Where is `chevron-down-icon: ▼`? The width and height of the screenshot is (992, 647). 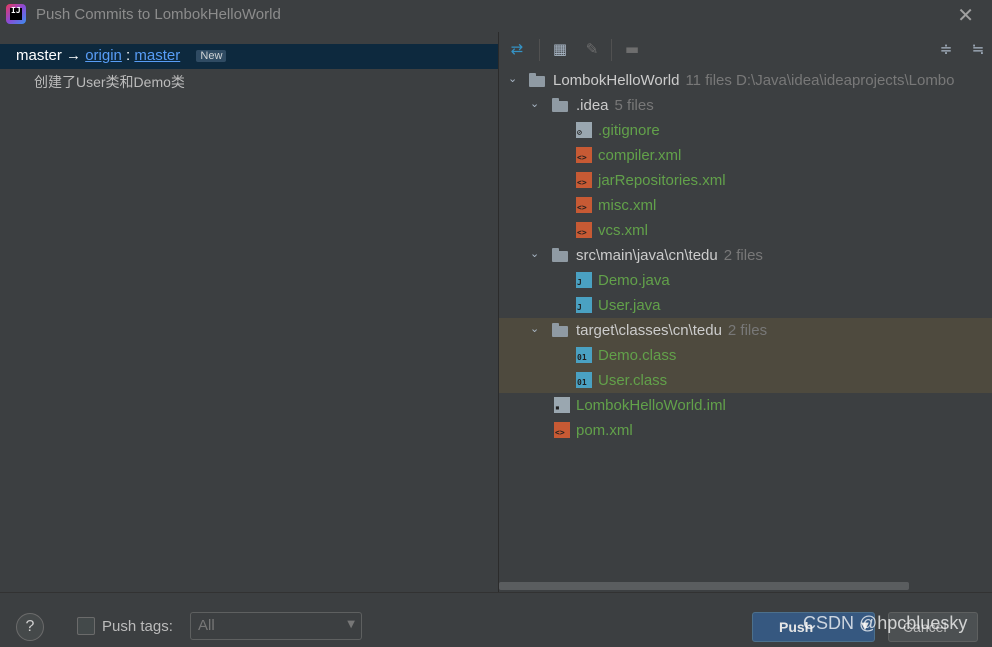 chevron-down-icon: ▼ is located at coordinates (351, 624).